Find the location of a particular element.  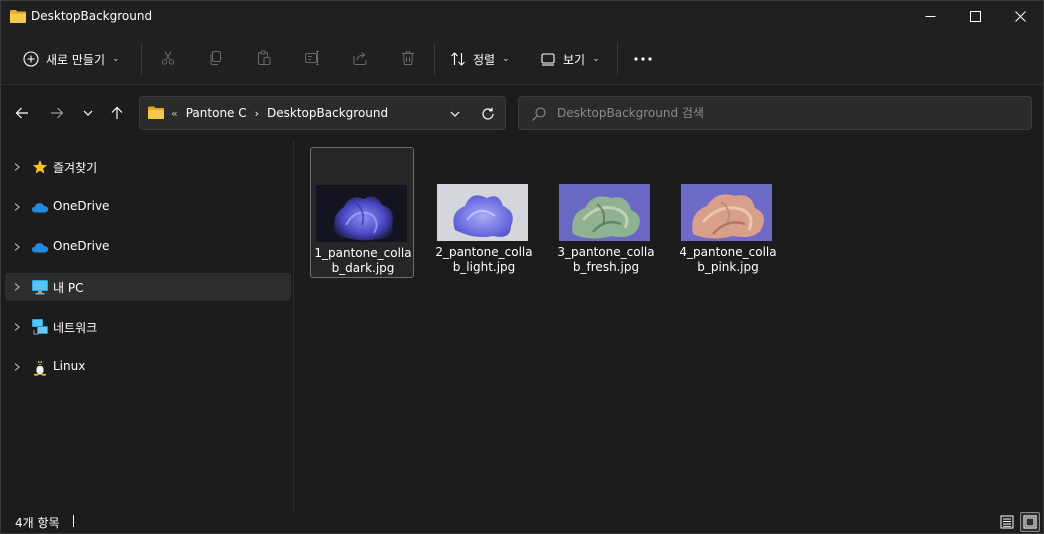

details-view-button is located at coordinates (1007, 522).